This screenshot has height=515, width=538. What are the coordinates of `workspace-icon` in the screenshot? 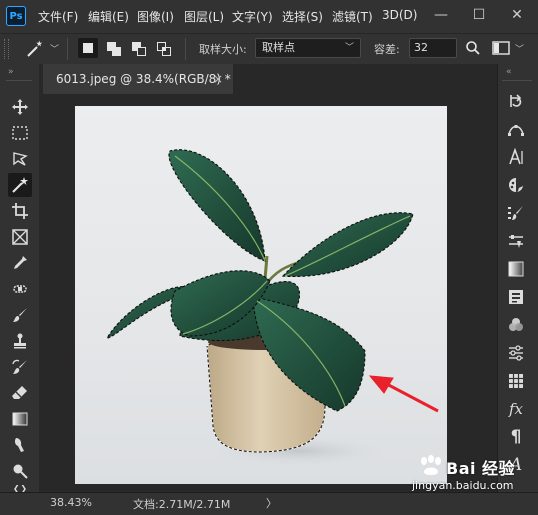 It's located at (501, 50).